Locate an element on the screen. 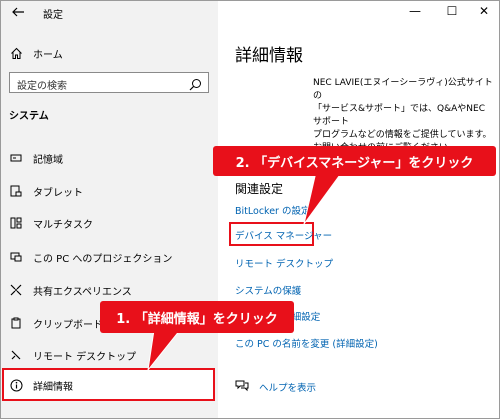 The height and width of the screenshot is (419, 500). help-chat-icon is located at coordinates (242, 386).